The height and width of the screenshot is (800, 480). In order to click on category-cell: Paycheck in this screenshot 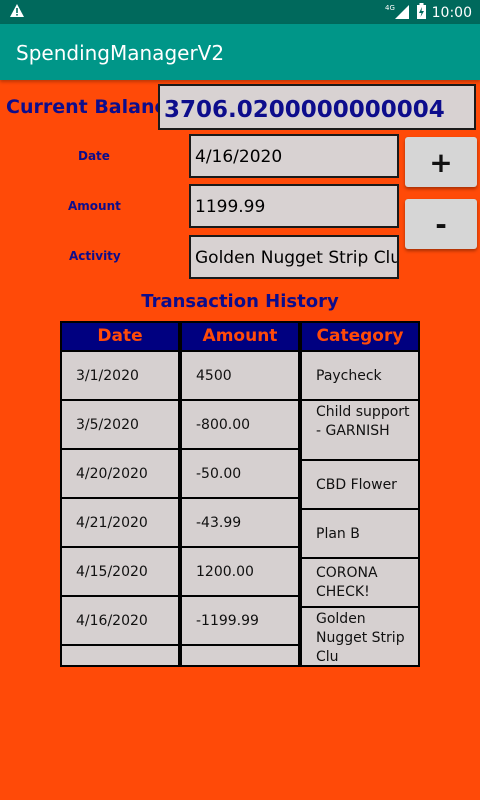, I will do `click(360, 375)`.